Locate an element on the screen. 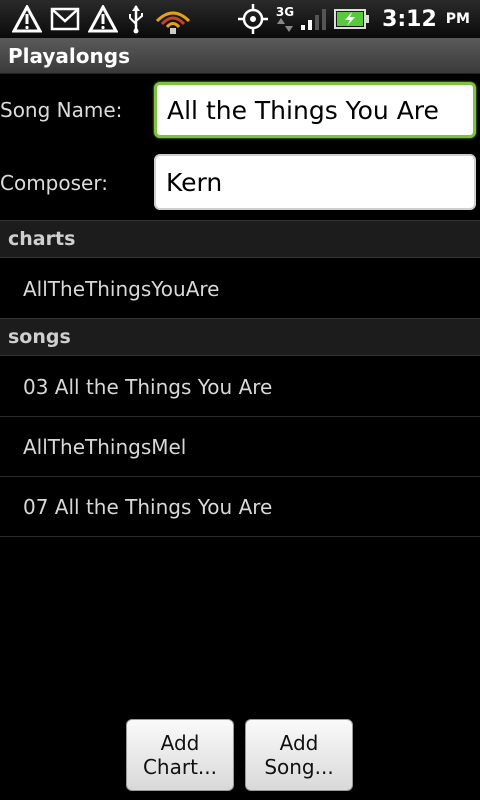  charts-section-header: charts is located at coordinates (240, 239).